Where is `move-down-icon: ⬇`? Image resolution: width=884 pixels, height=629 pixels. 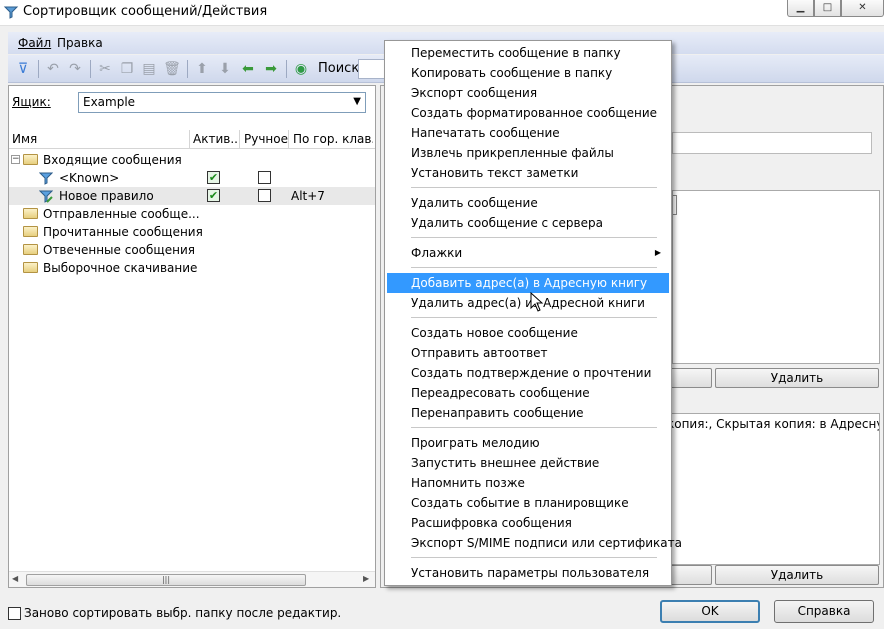
move-down-icon: ⬇ is located at coordinates (225, 69).